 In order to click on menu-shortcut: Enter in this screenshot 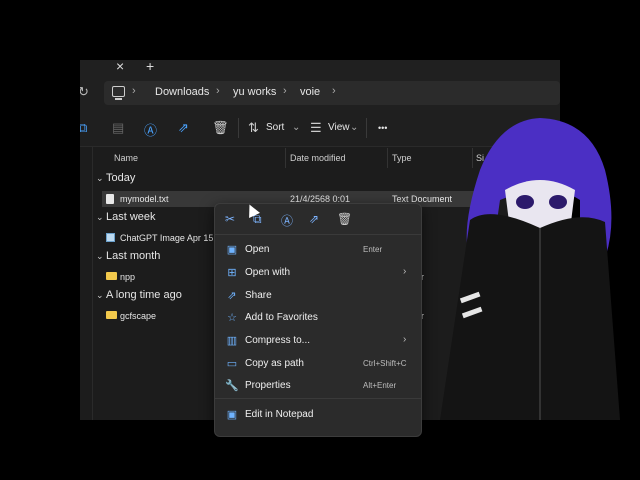, I will do `click(373, 249)`.